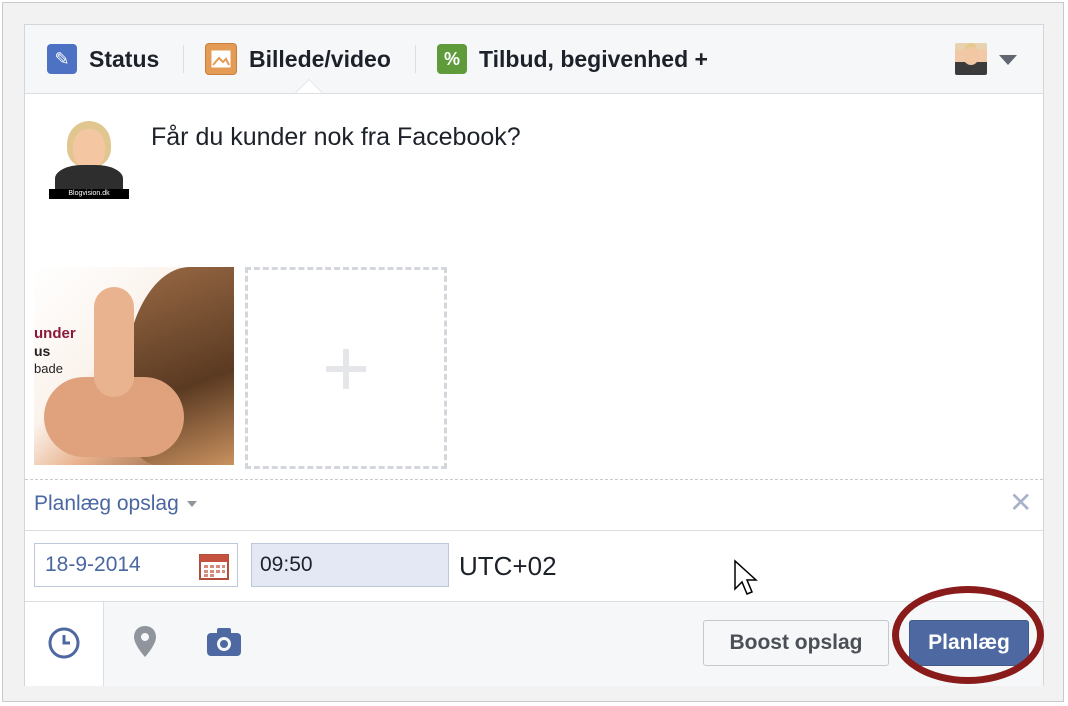 The image size is (1068, 706). What do you see at coordinates (134, 366) in the screenshot?
I see `attached-image-thumbnail: under us bade` at bounding box center [134, 366].